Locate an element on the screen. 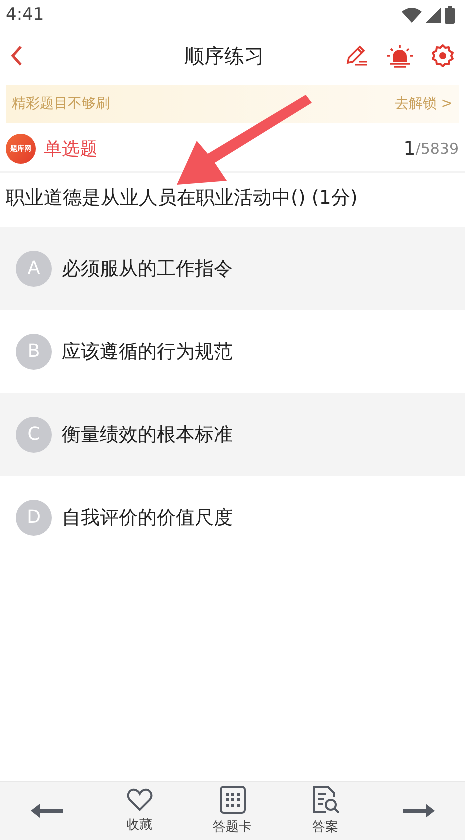 This screenshot has width=465, height=840. heart-icon is located at coordinates (139, 800).